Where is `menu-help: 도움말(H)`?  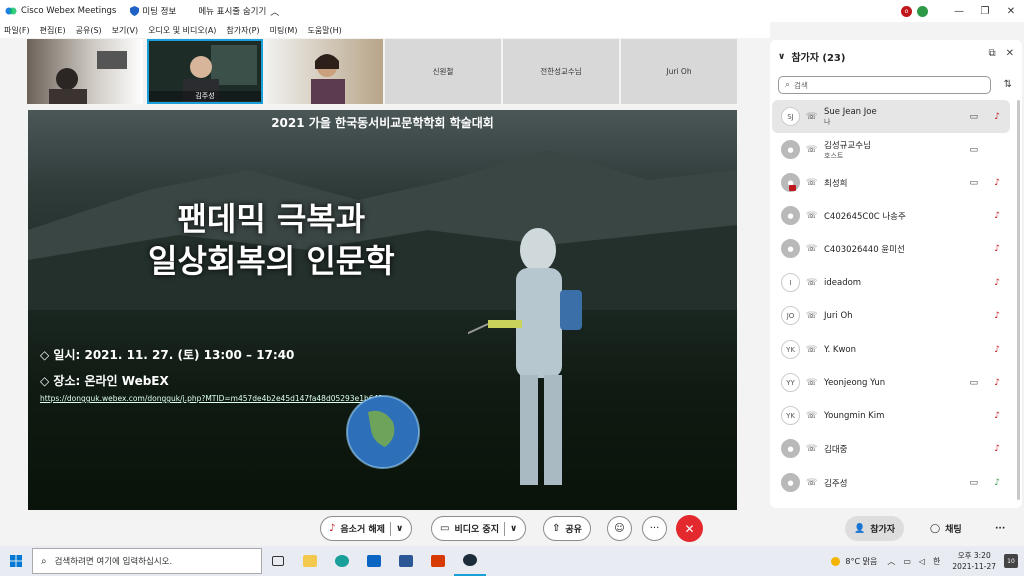 menu-help: 도움말(H) is located at coordinates (324, 30).